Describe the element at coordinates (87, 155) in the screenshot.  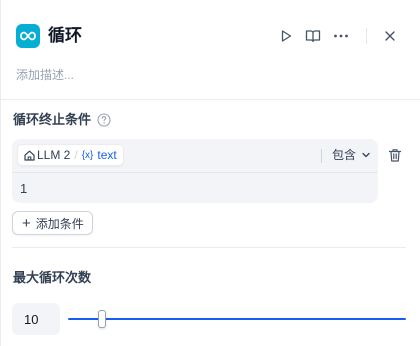
I see `variable-brace-icon: {x}` at that location.